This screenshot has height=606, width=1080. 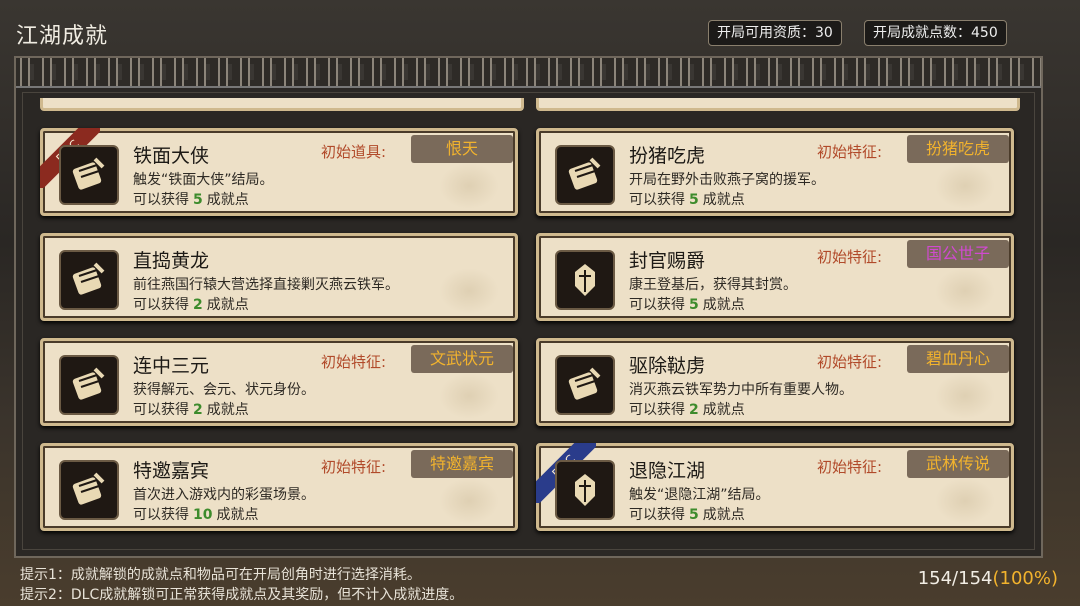 What do you see at coordinates (354, 152) in the screenshot?
I see `reward-label: 初始道具:` at bounding box center [354, 152].